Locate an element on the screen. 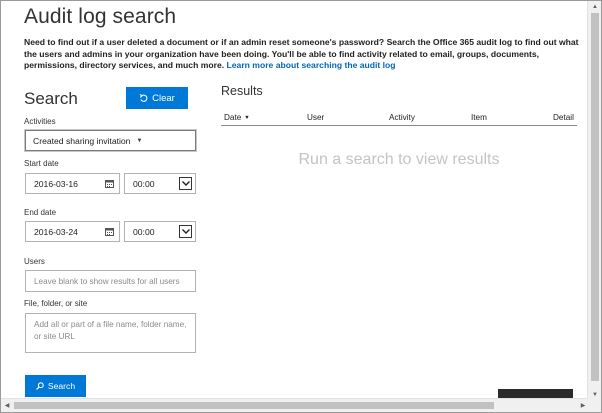  search-heading: Search is located at coordinates (51, 98).